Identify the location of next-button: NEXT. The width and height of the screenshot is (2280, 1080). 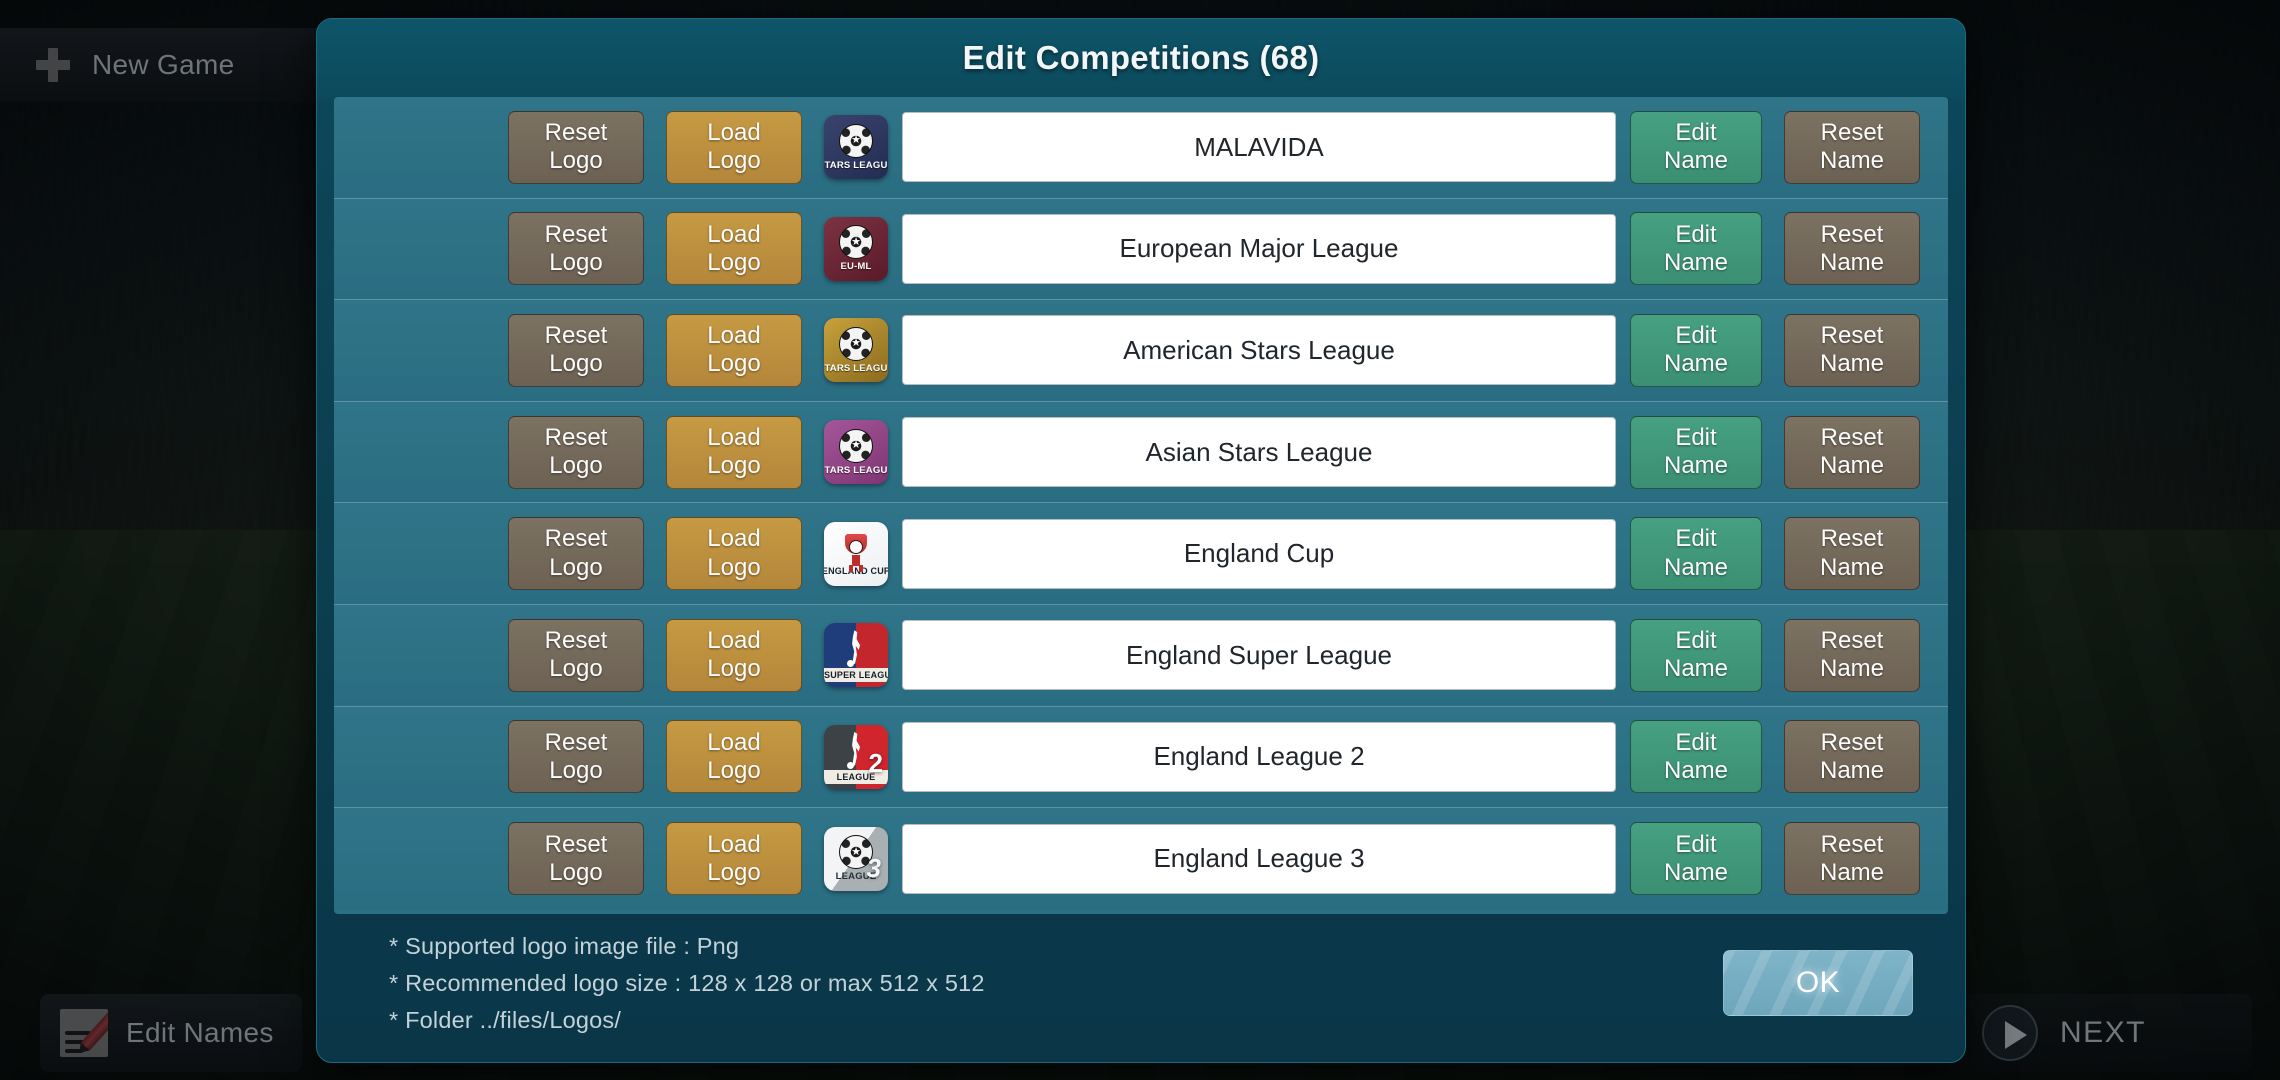
(2102, 1033).